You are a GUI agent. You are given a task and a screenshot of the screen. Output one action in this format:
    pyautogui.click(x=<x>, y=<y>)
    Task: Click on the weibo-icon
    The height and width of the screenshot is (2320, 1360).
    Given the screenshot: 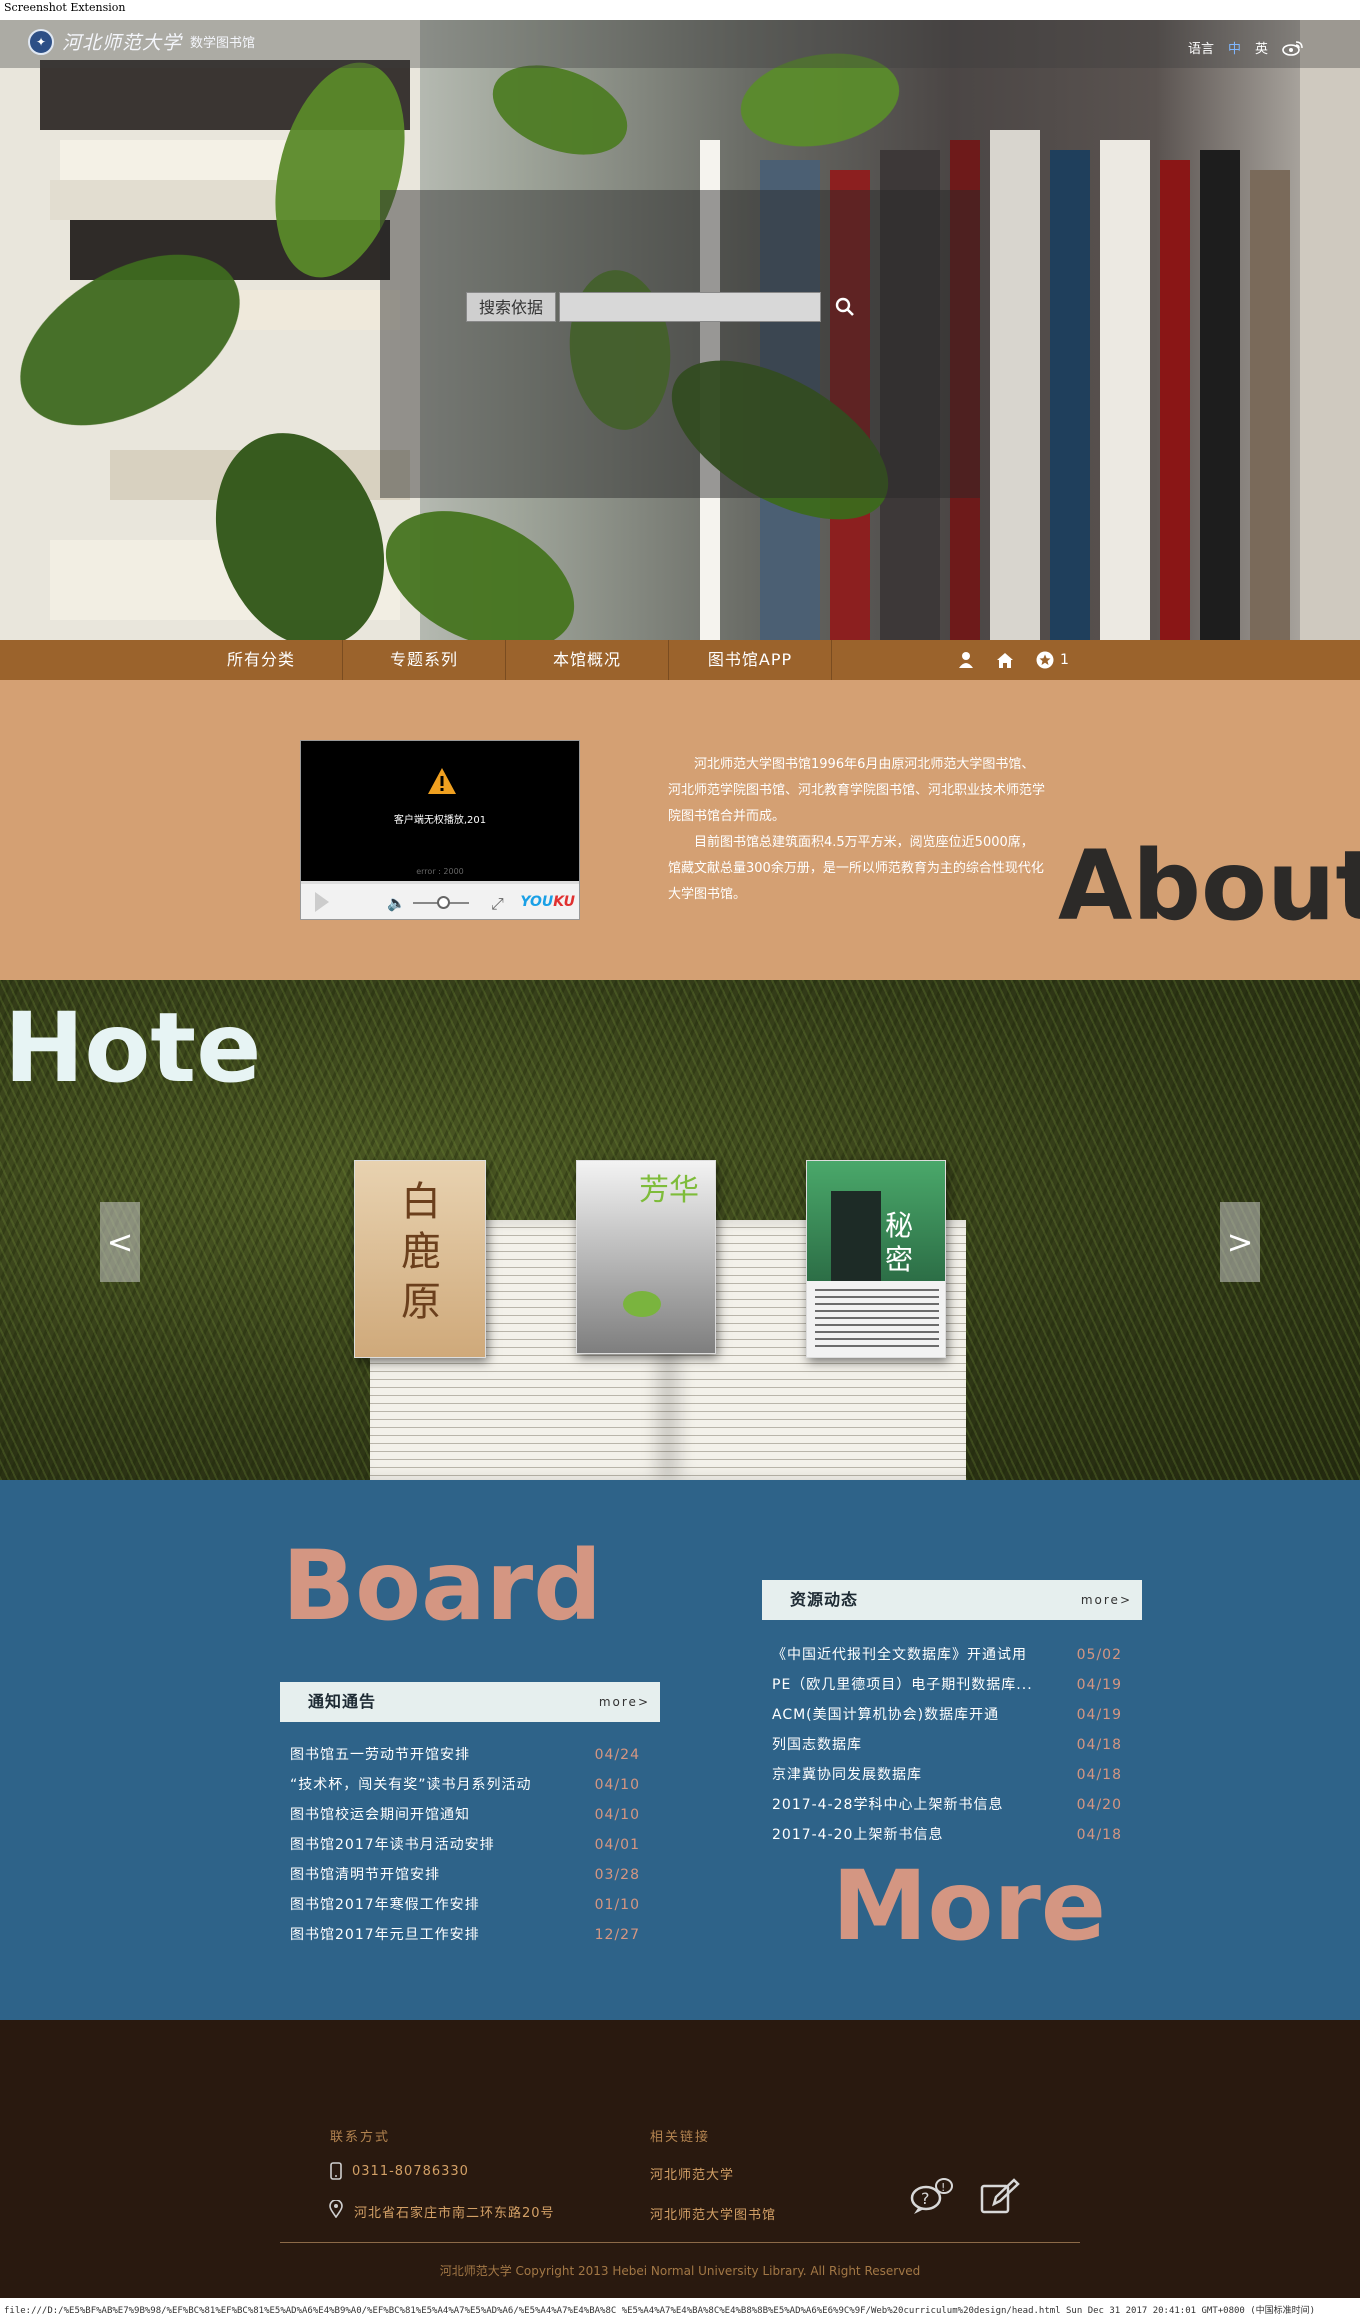 What is the action you would take?
    pyautogui.click(x=1293, y=48)
    